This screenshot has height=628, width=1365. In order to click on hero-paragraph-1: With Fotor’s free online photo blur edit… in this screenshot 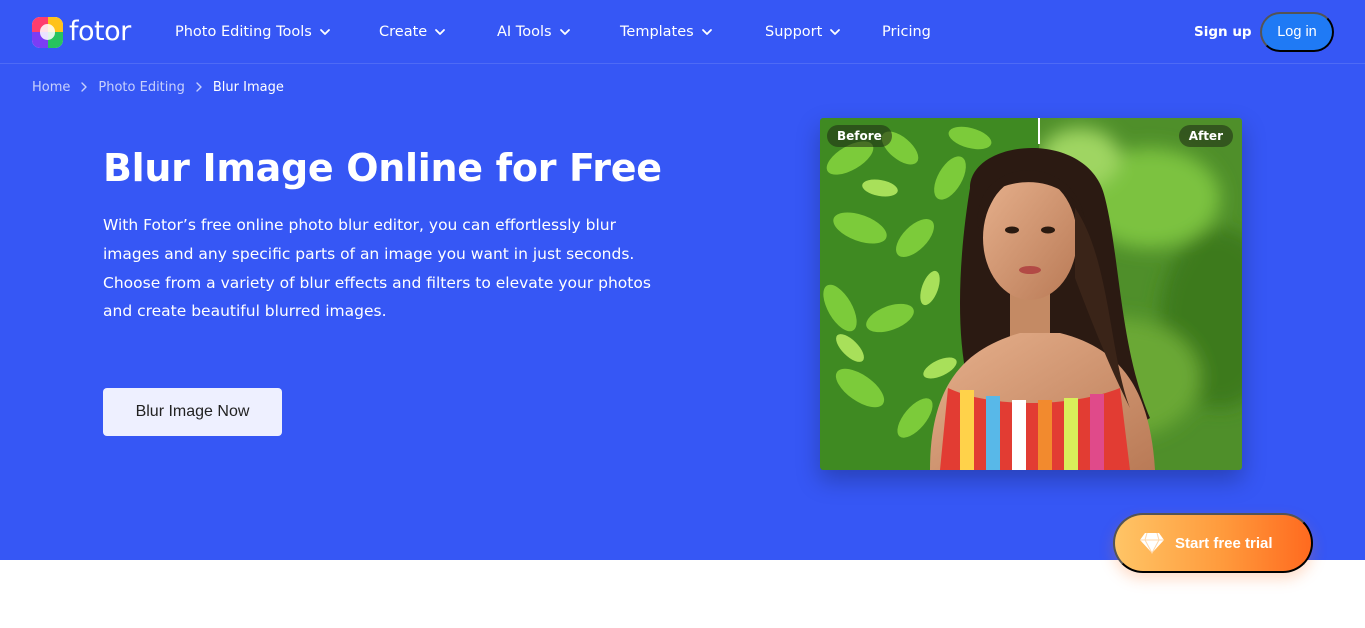, I will do `click(369, 239)`.